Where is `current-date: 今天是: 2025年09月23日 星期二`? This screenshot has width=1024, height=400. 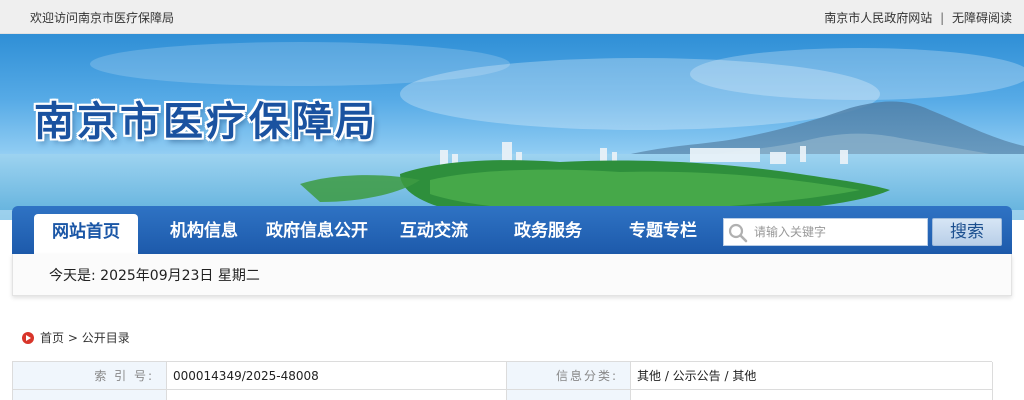
current-date: 今天是: 2025年09月23日 星期二 is located at coordinates (154, 276).